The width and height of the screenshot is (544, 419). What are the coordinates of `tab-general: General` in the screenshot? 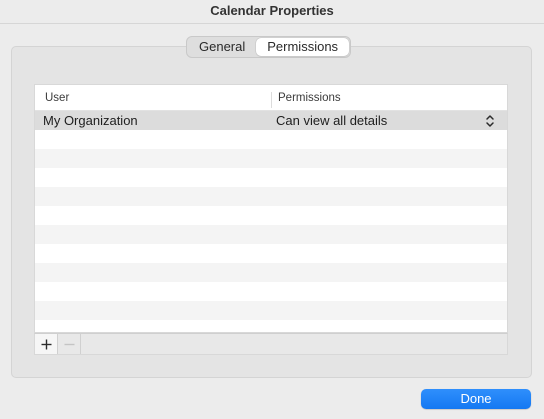 It's located at (222, 47).